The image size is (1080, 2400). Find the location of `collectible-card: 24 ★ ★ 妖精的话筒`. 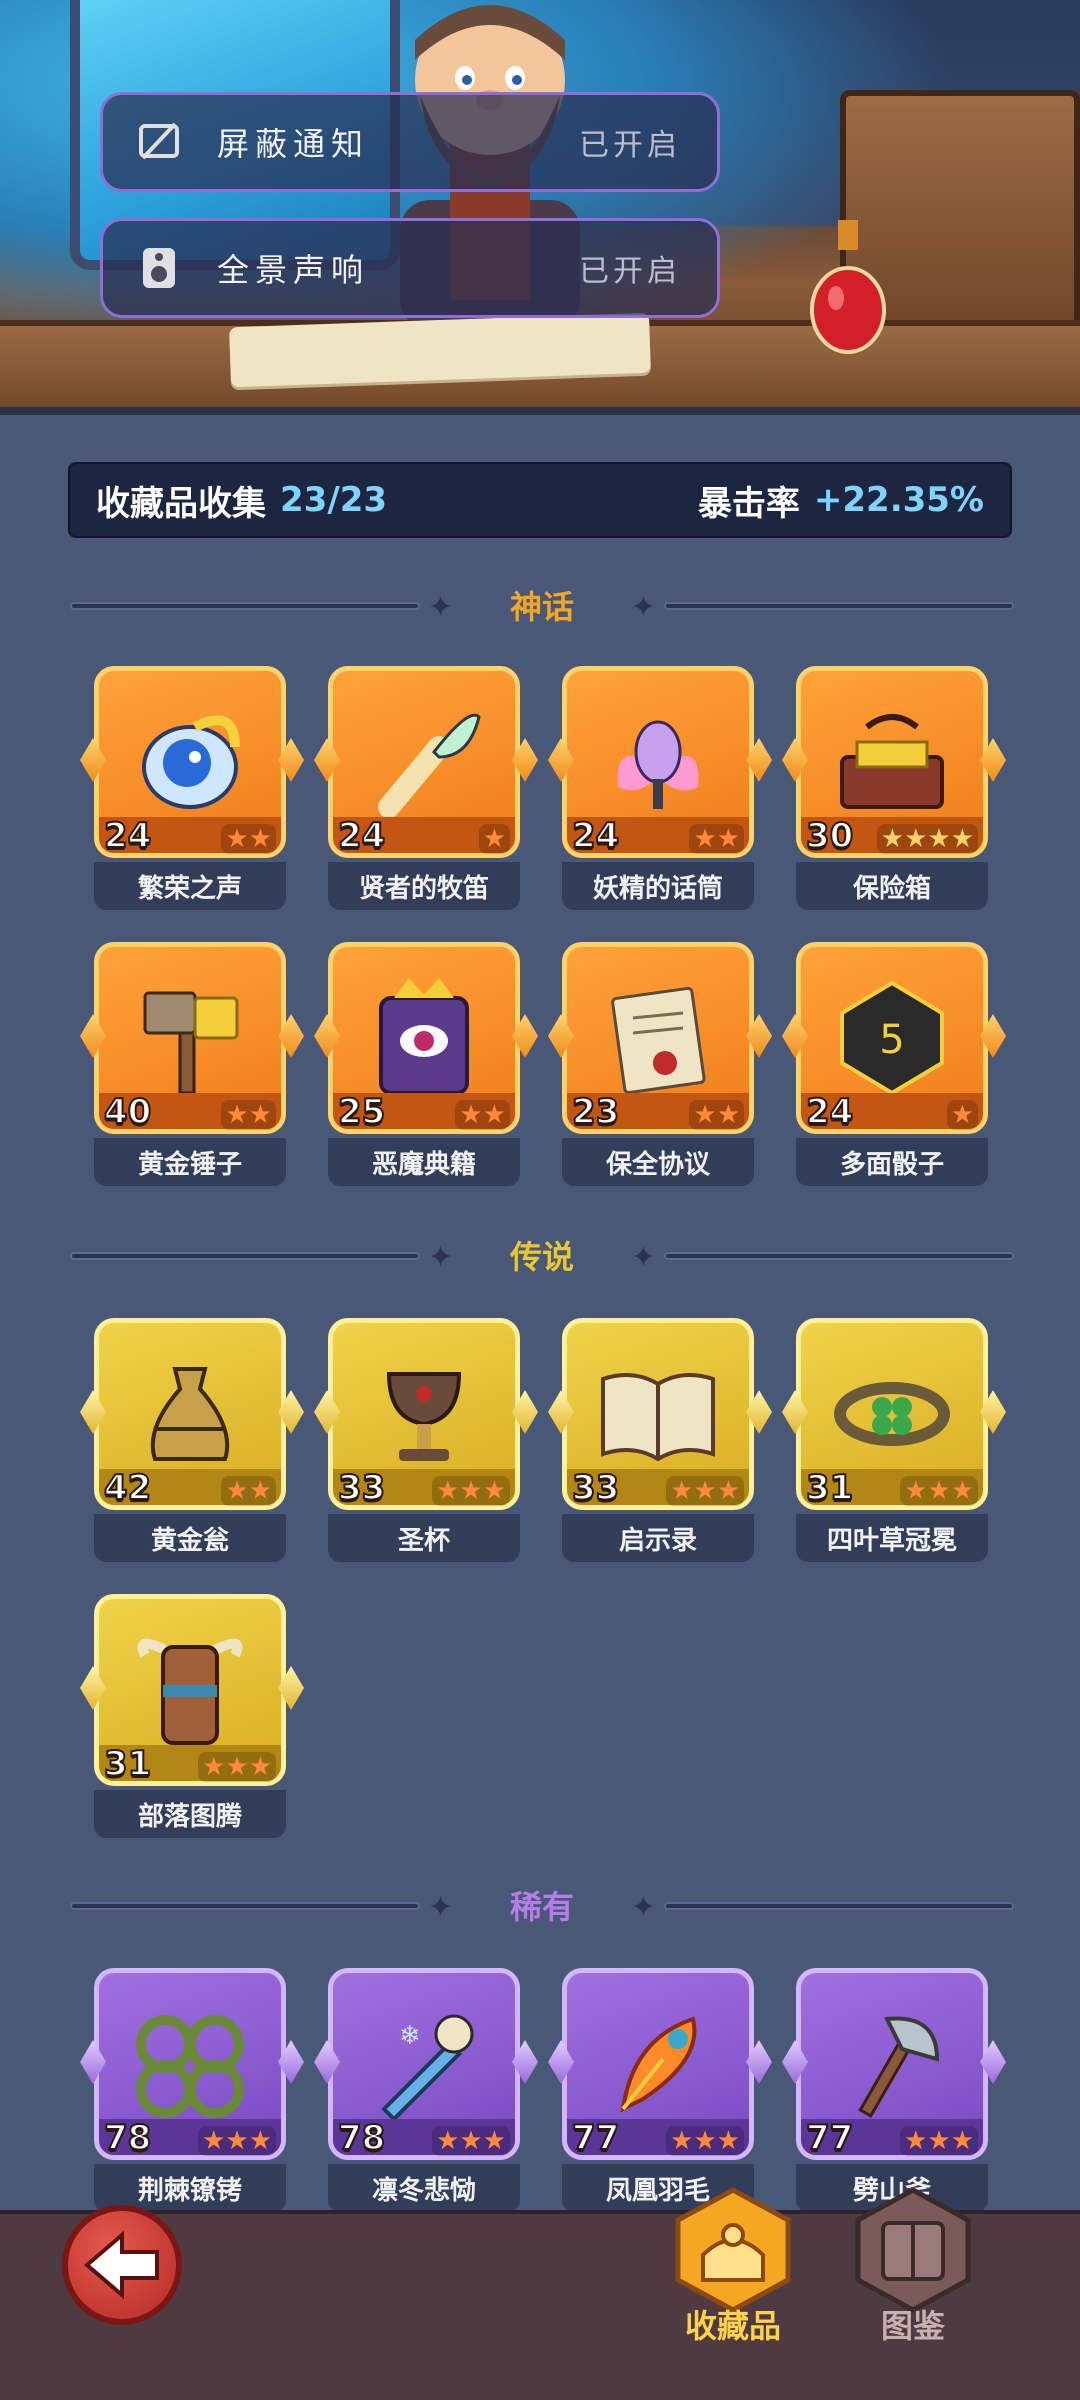

collectible-card: 24 ★ ★ 妖精的话筒 is located at coordinates (660, 791).